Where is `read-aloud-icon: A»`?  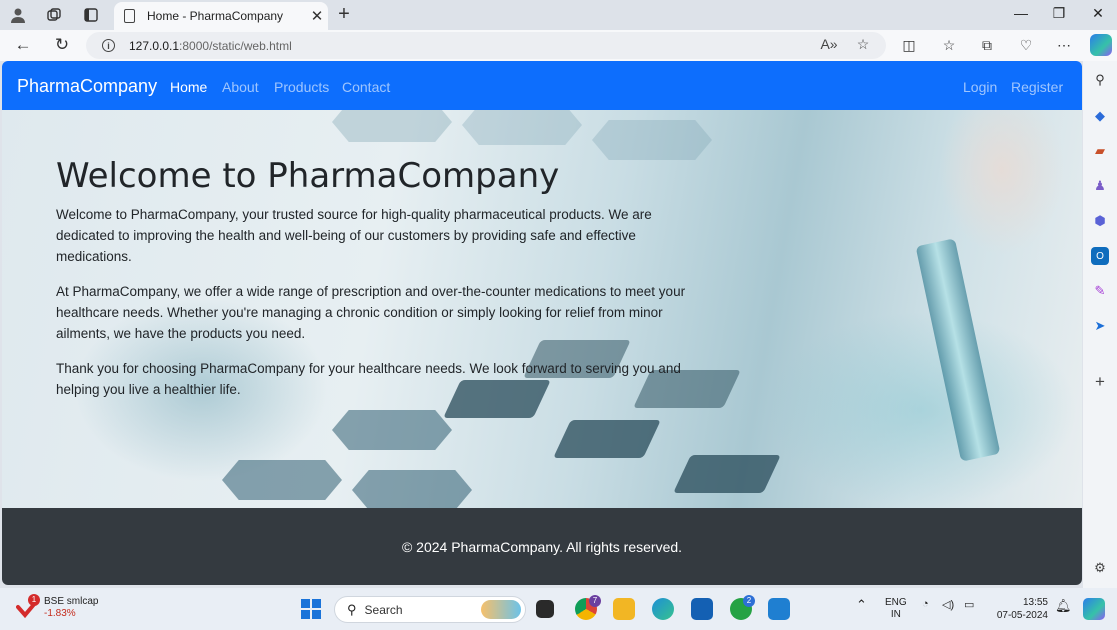
read-aloud-icon: A» is located at coordinates (829, 44).